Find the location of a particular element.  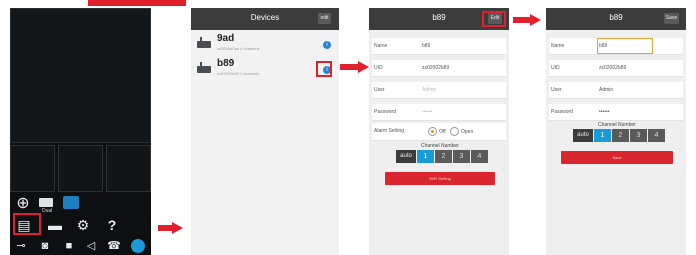

gear-icon: ⚙ is located at coordinates (83, 225).